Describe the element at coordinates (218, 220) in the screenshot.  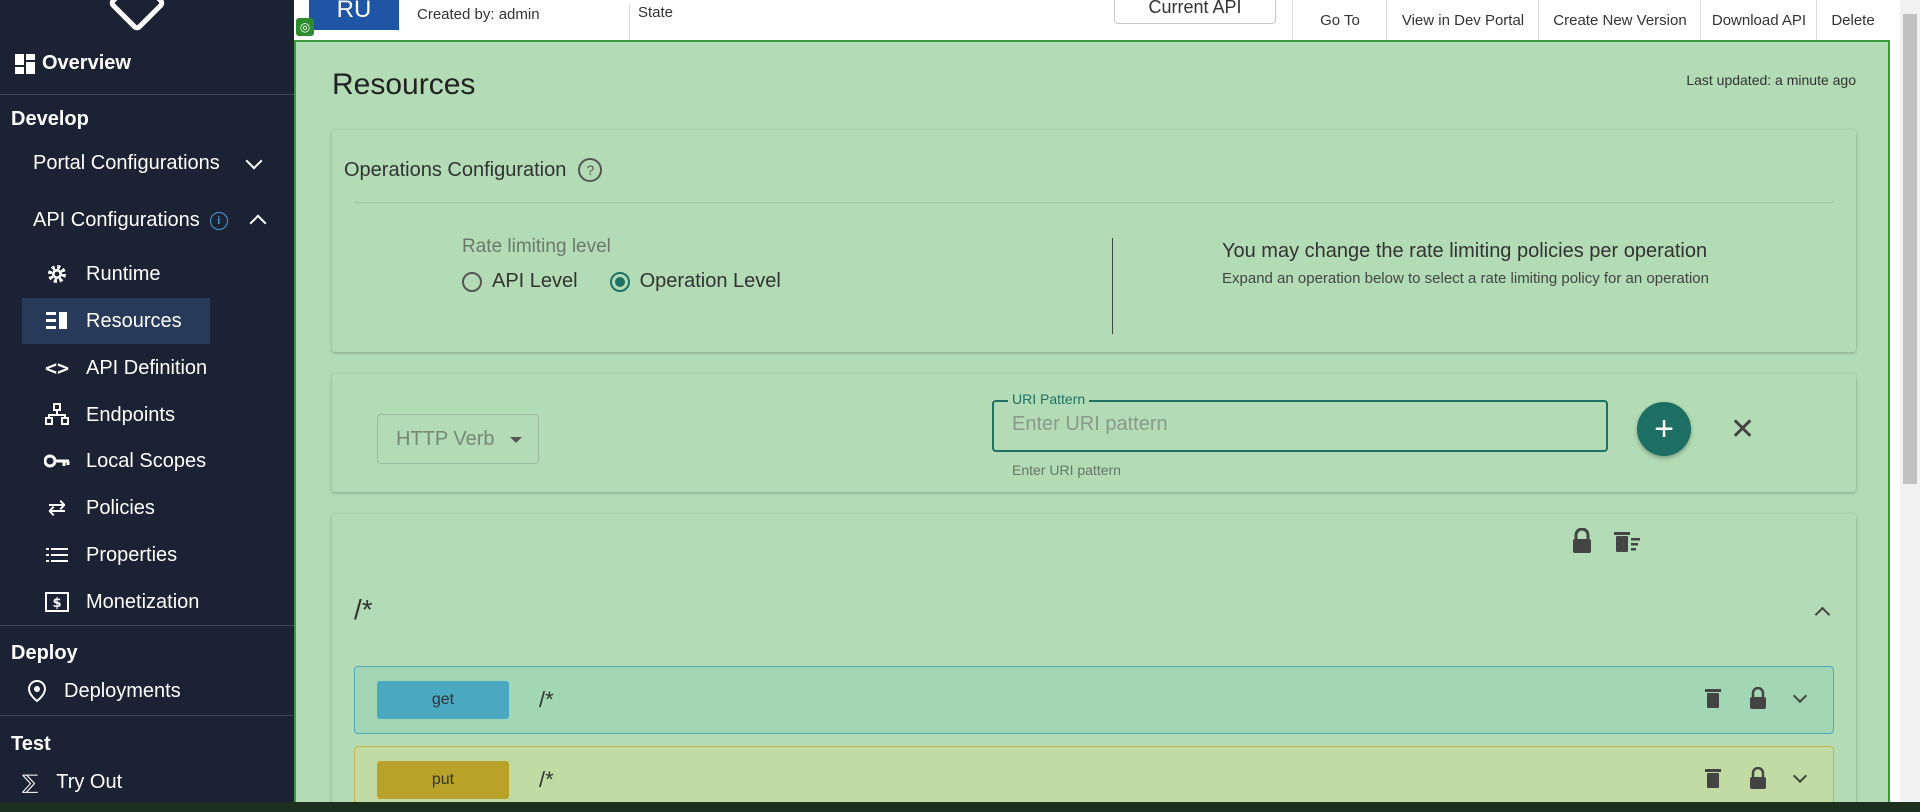
I see `info-icon: i` at that location.